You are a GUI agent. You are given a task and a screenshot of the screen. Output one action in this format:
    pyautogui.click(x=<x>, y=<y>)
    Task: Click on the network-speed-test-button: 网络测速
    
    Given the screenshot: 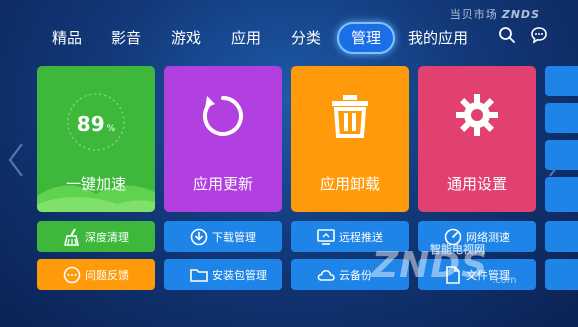 What is the action you would take?
    pyautogui.click(x=477, y=236)
    